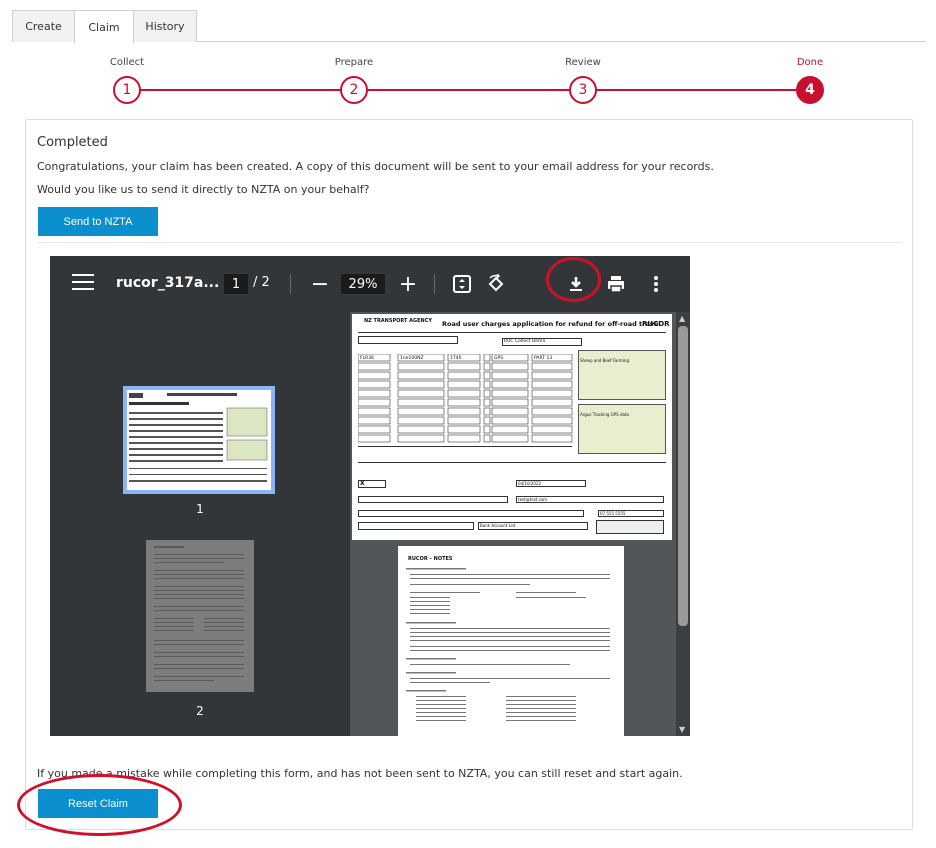 Image resolution: width=936 pixels, height=848 pixels. I want to click on send-to-nzta-button: Send to NZTA, so click(98, 221).